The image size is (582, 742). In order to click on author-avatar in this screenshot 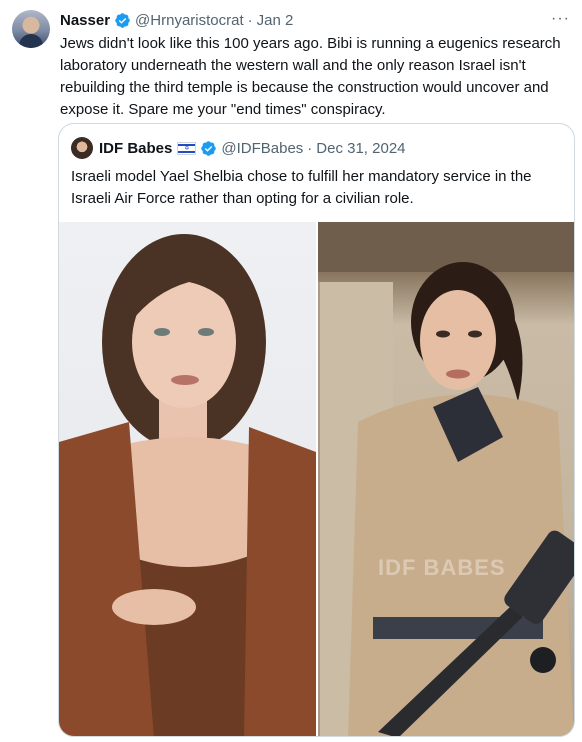, I will do `click(31, 29)`.